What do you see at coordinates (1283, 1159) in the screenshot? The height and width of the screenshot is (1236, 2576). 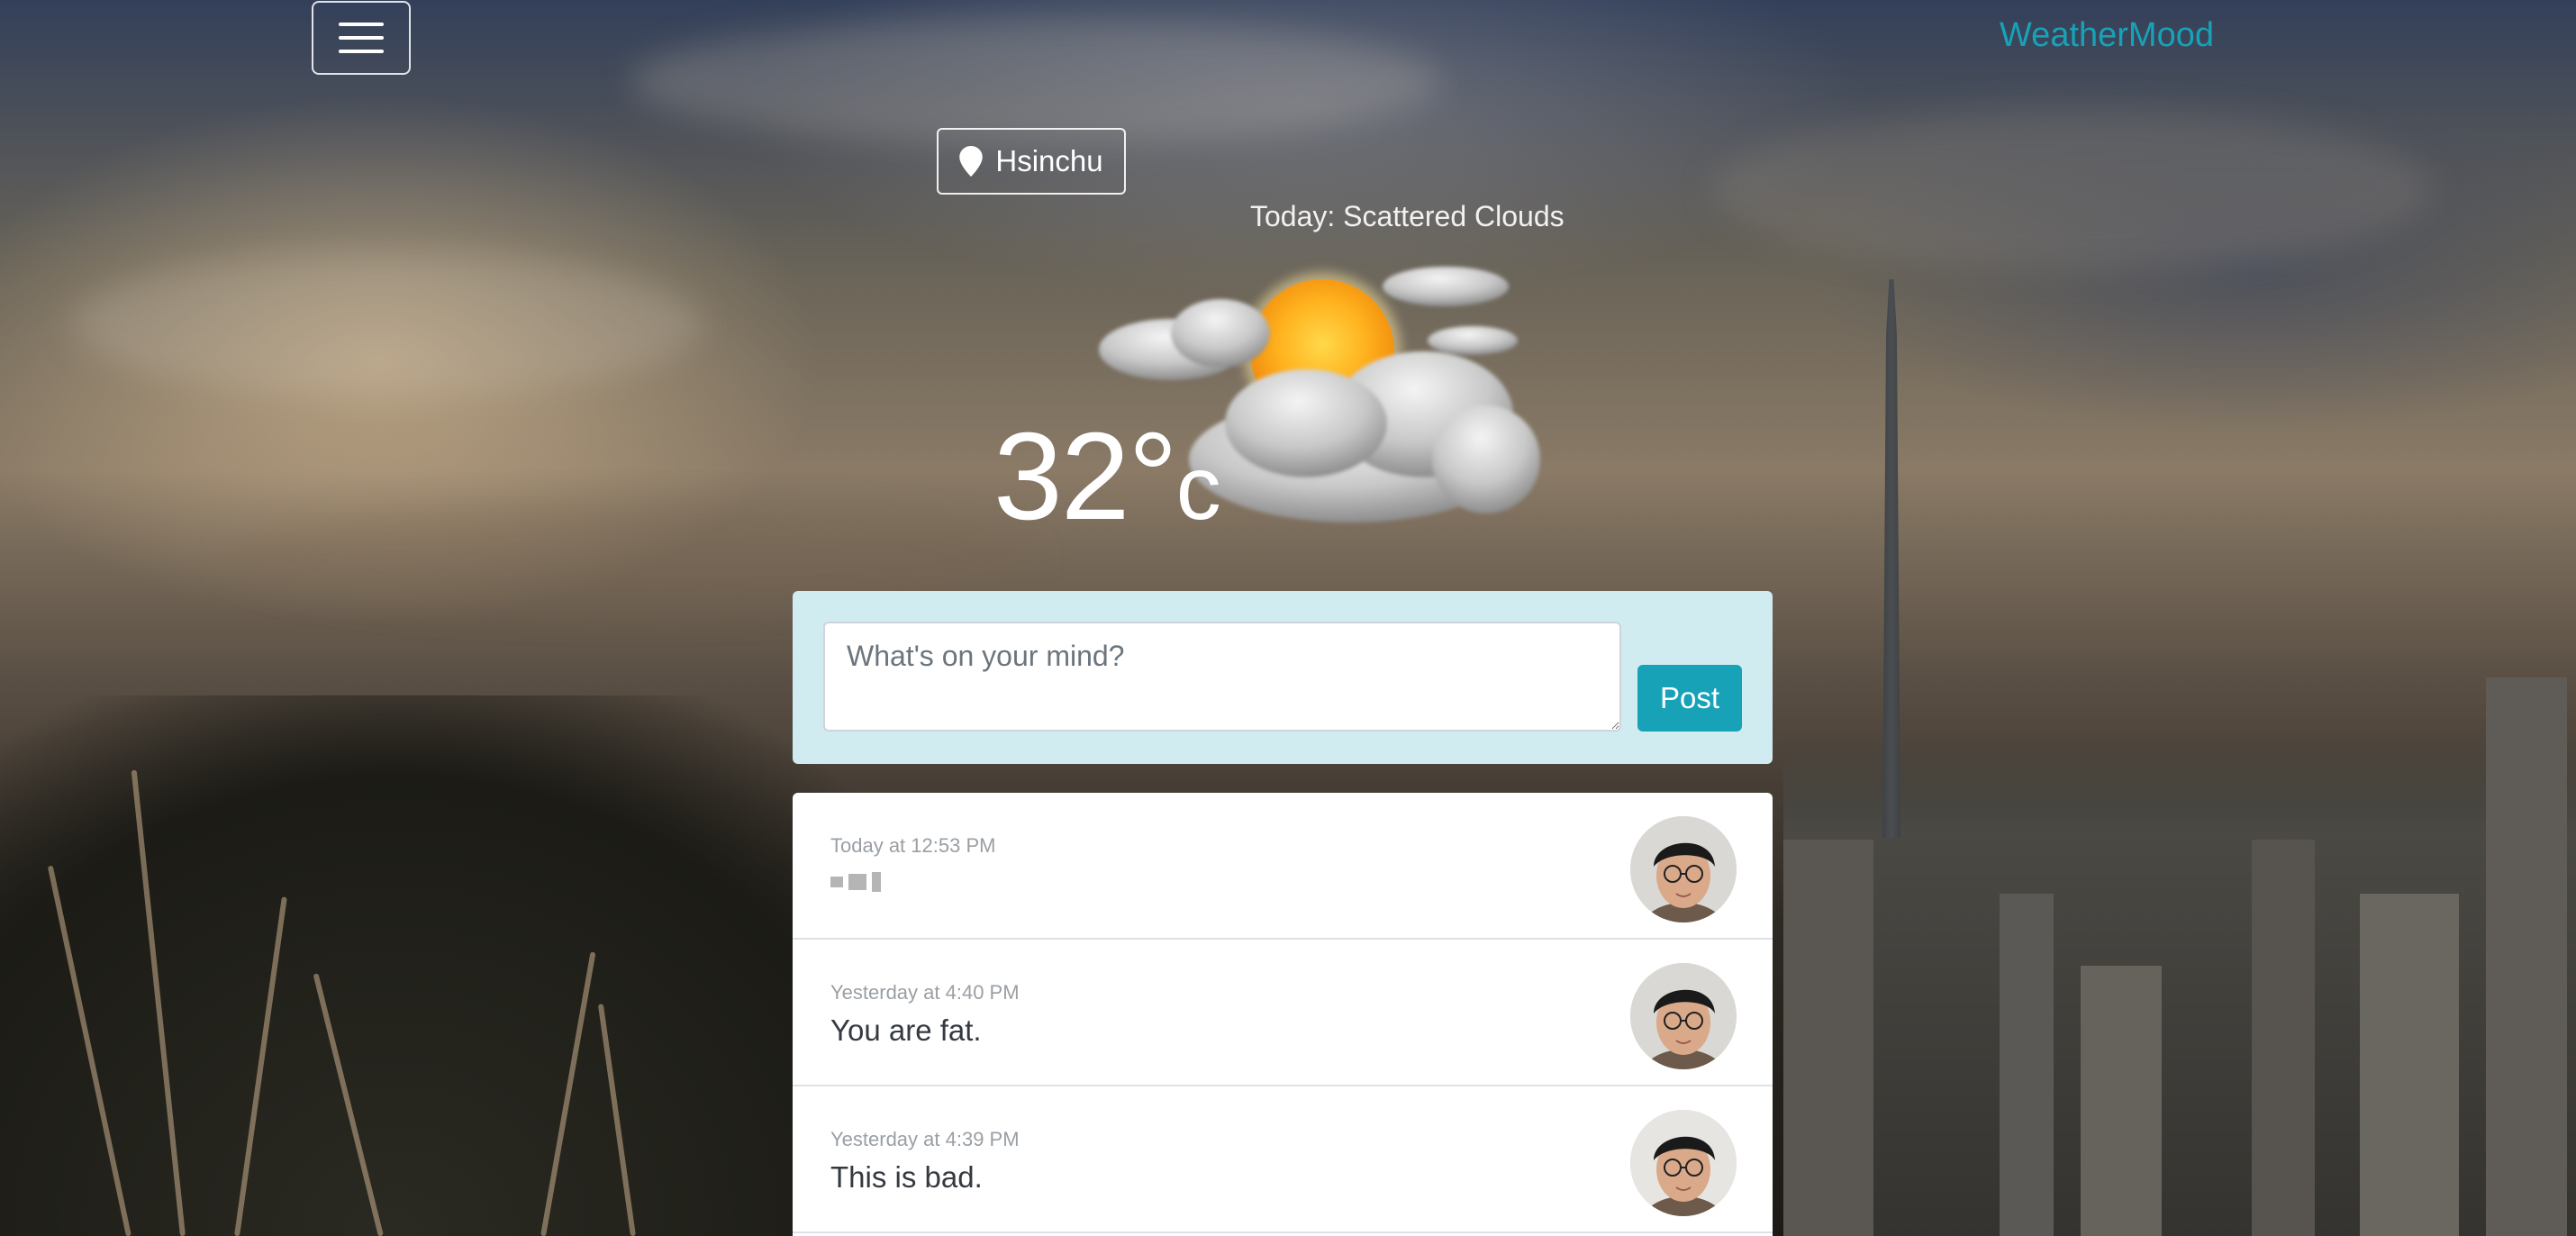 I see `post-item: Yesterday at 4:39 PM This is bad.` at bounding box center [1283, 1159].